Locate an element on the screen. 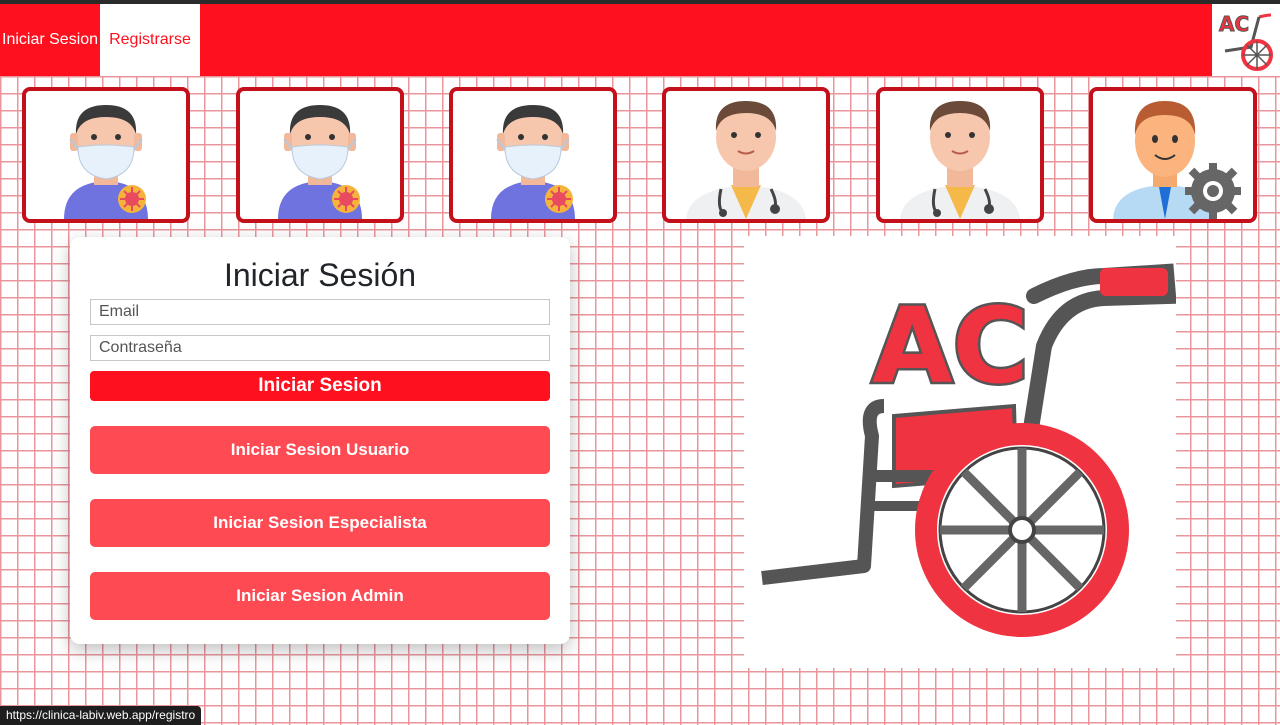  nav-login-link: Iniciar Sesion is located at coordinates (50, 40).